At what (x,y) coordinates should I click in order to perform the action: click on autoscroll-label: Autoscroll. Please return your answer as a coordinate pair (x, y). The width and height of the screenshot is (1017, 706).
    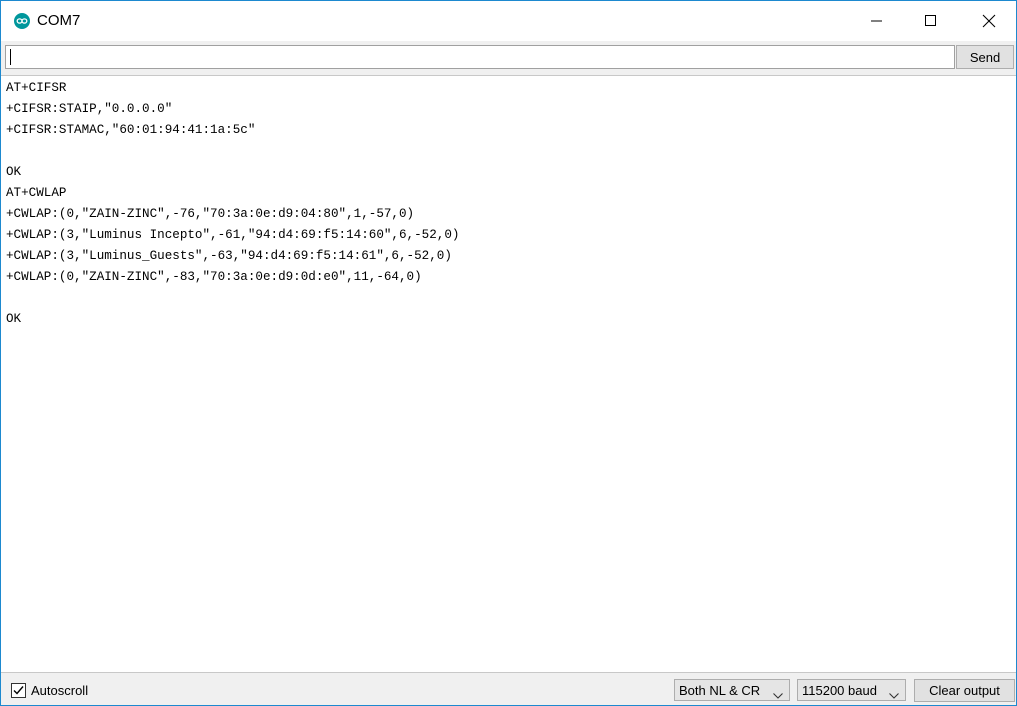
    Looking at the image, I should click on (60, 690).